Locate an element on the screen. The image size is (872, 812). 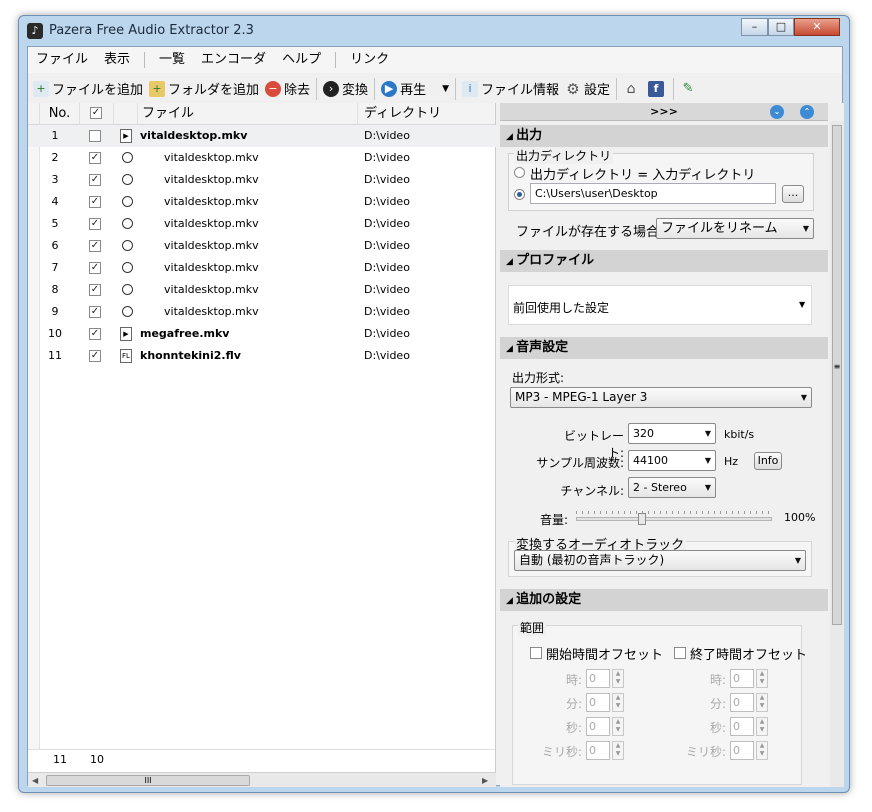
menu-link: リンク is located at coordinates (369, 60).